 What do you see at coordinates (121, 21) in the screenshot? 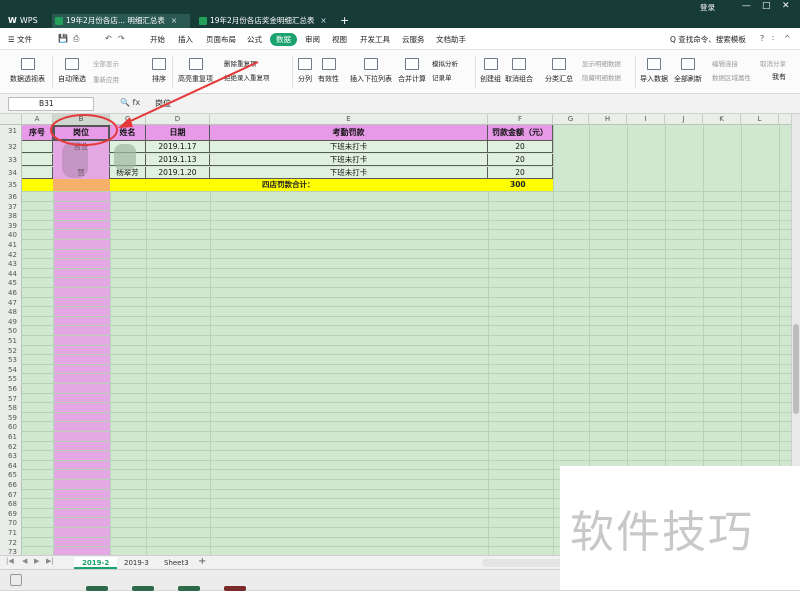
I see `tab-document-1: 19年2月份各店... 明细汇总表 ×` at bounding box center [121, 21].